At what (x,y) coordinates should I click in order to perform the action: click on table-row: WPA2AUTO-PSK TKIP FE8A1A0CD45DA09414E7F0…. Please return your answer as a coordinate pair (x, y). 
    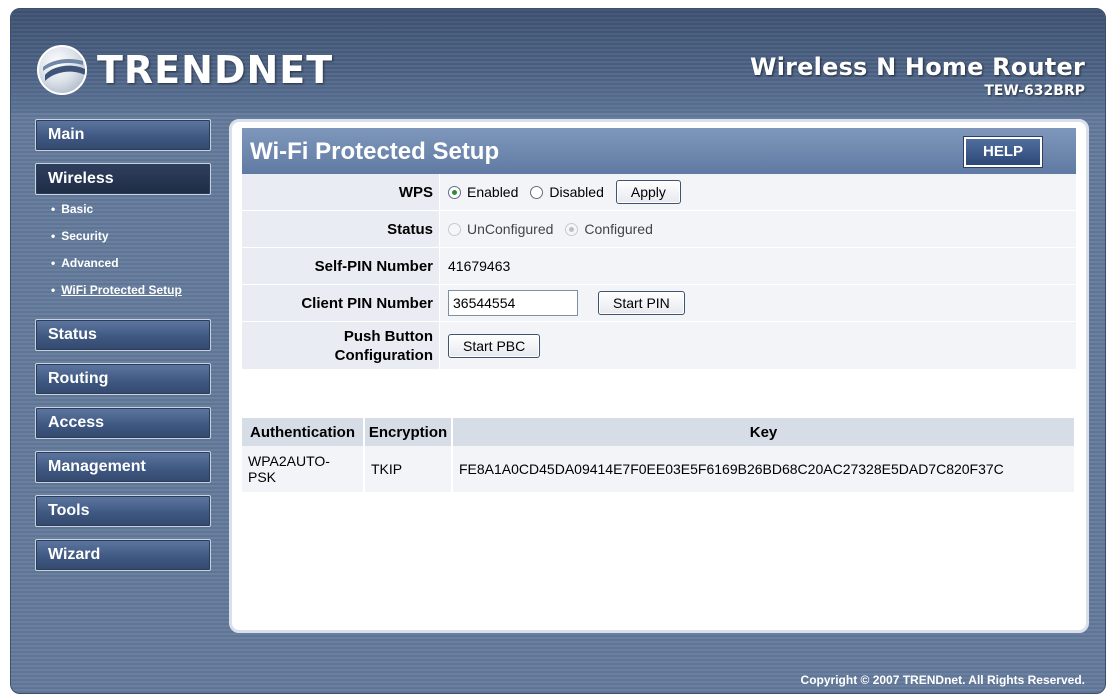
    Looking at the image, I should click on (659, 469).